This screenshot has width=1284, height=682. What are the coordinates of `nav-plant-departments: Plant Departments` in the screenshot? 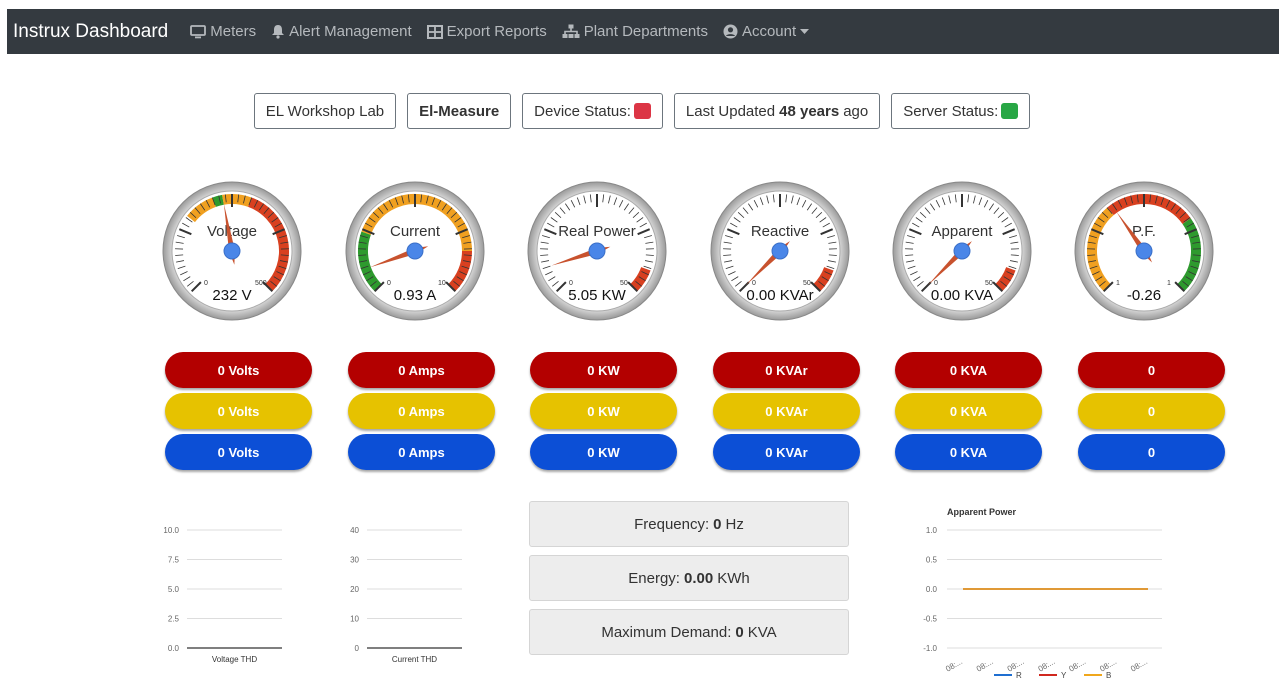 It's located at (635, 31).